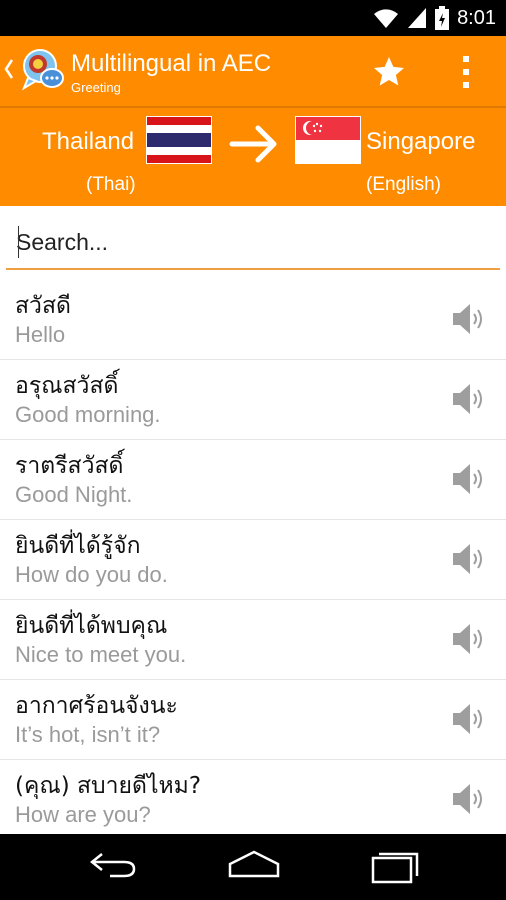  Describe the element at coordinates (389, 72) in the screenshot. I see `star-icon` at that location.